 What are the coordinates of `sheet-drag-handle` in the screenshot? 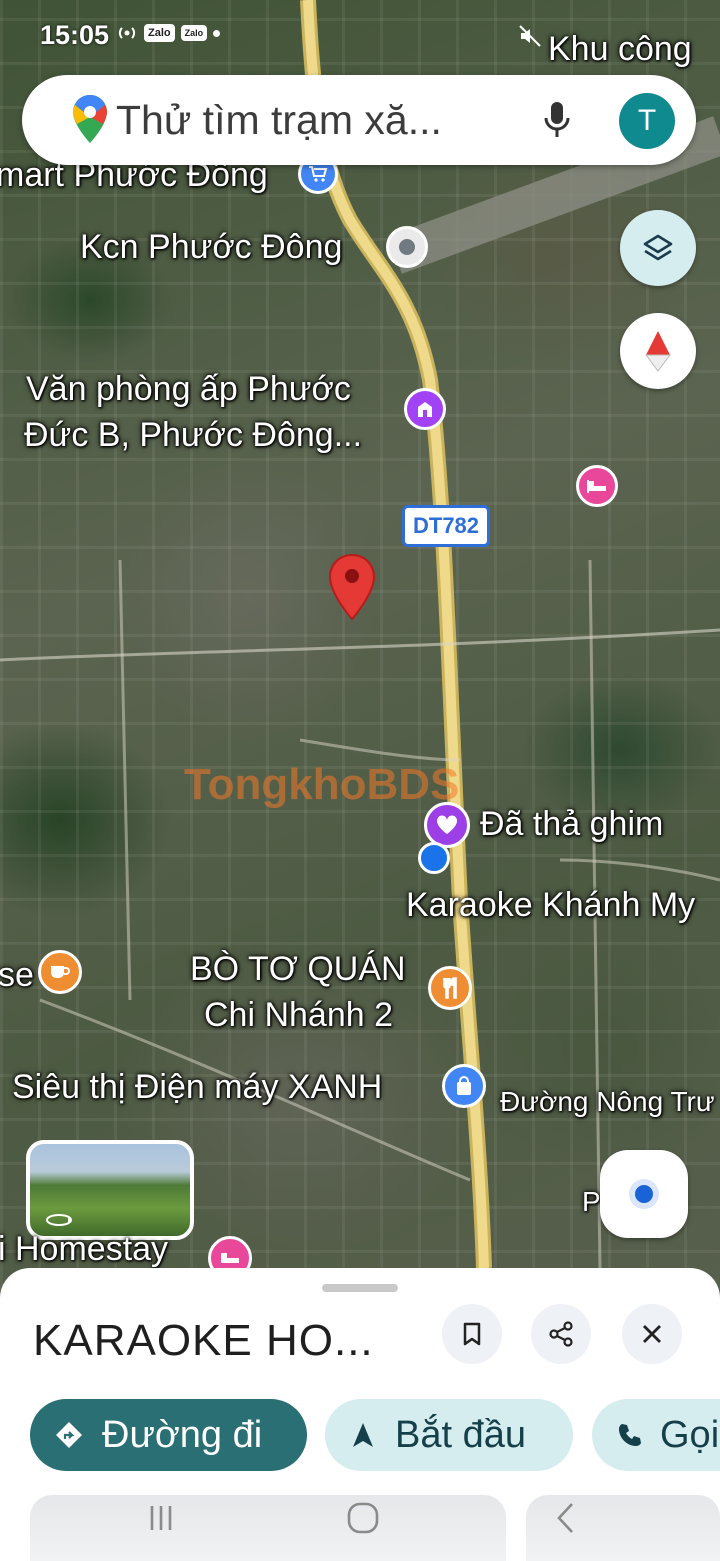 It's located at (360, 1288).